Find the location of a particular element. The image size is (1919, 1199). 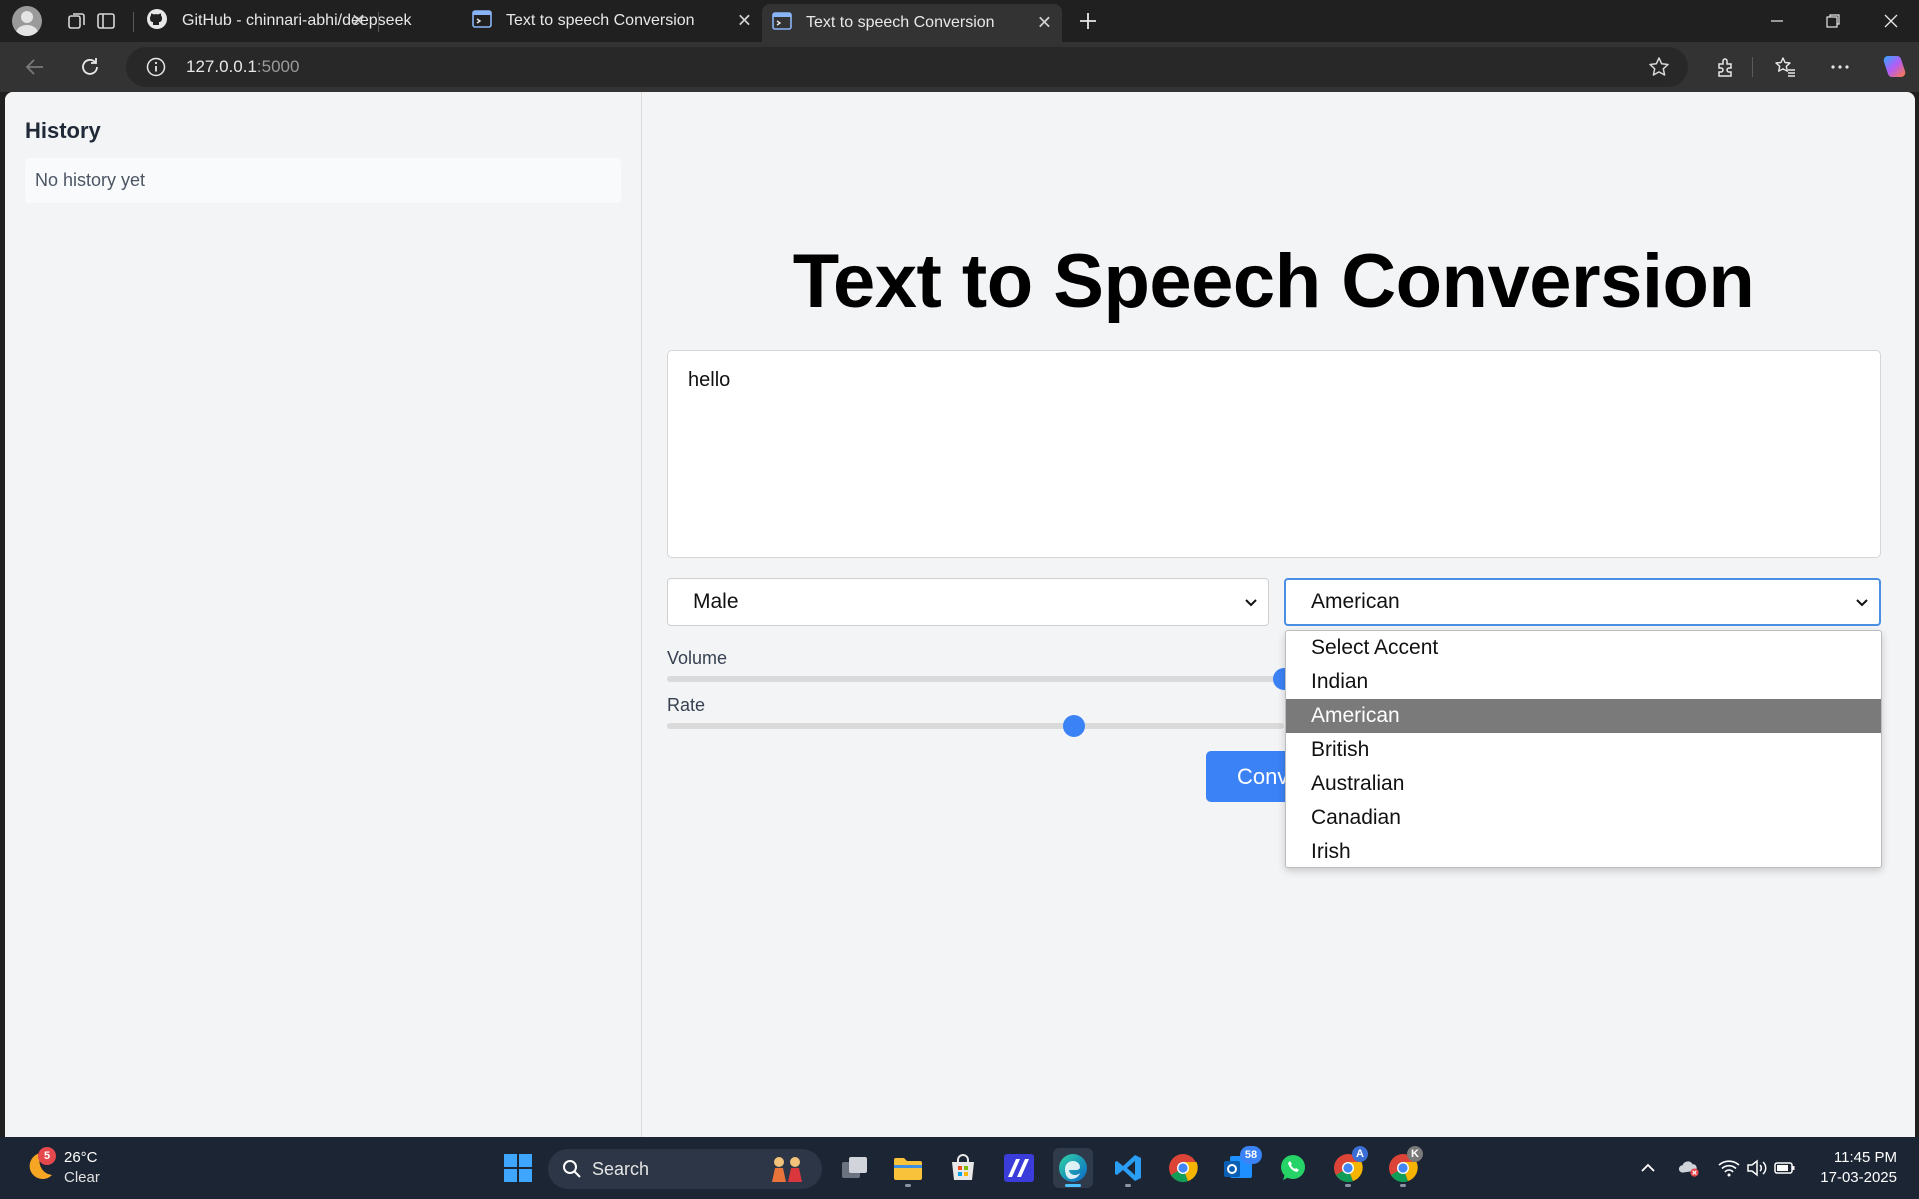

microsoft-store-icon is located at coordinates (963, 1168).